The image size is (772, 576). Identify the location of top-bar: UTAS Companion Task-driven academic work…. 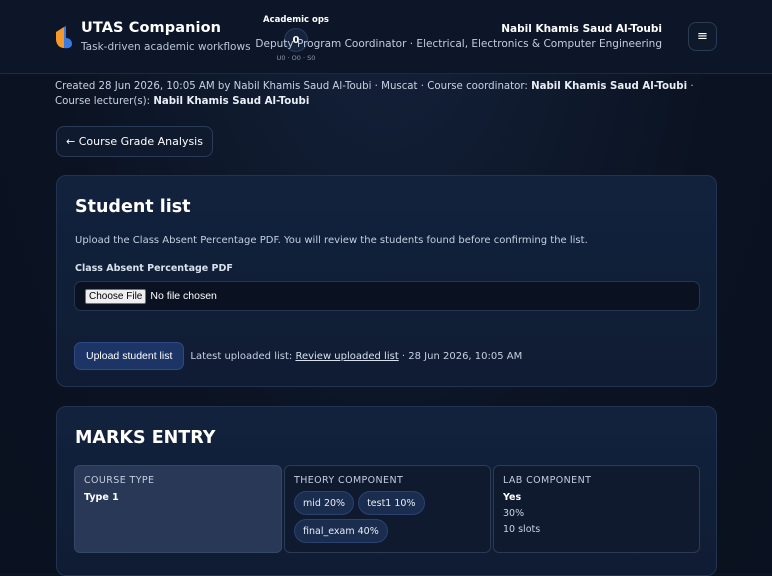
(386, 37).